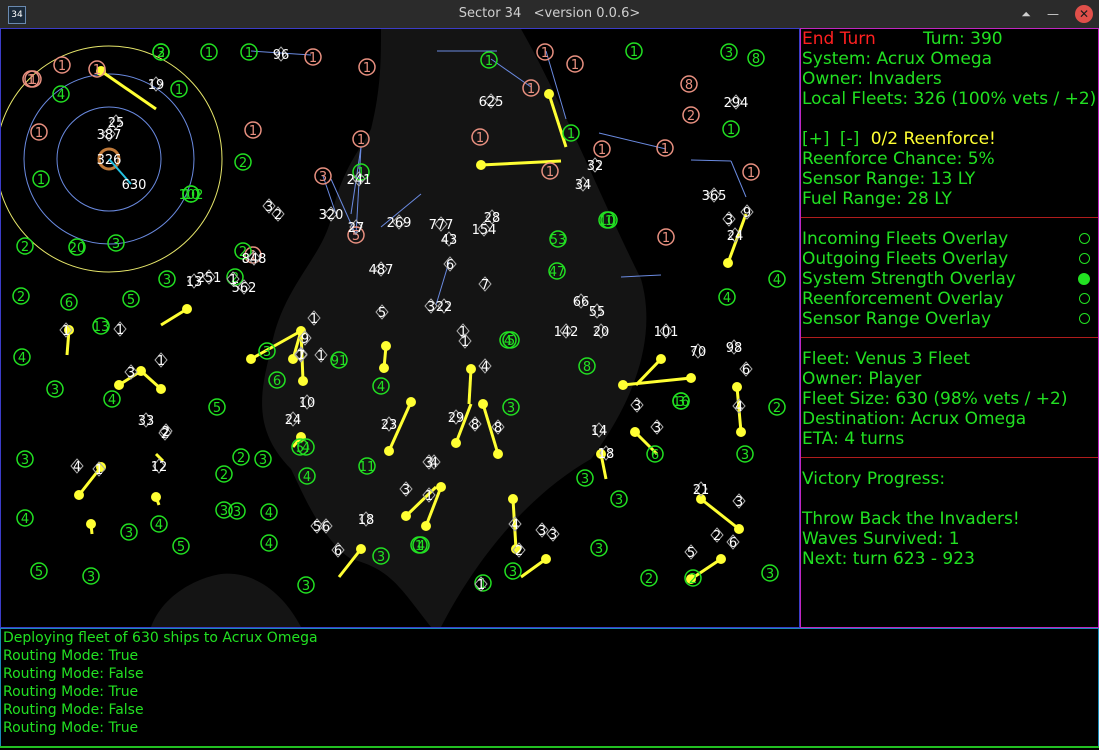  I want to click on fleet-label: 2, so click(717, 535).